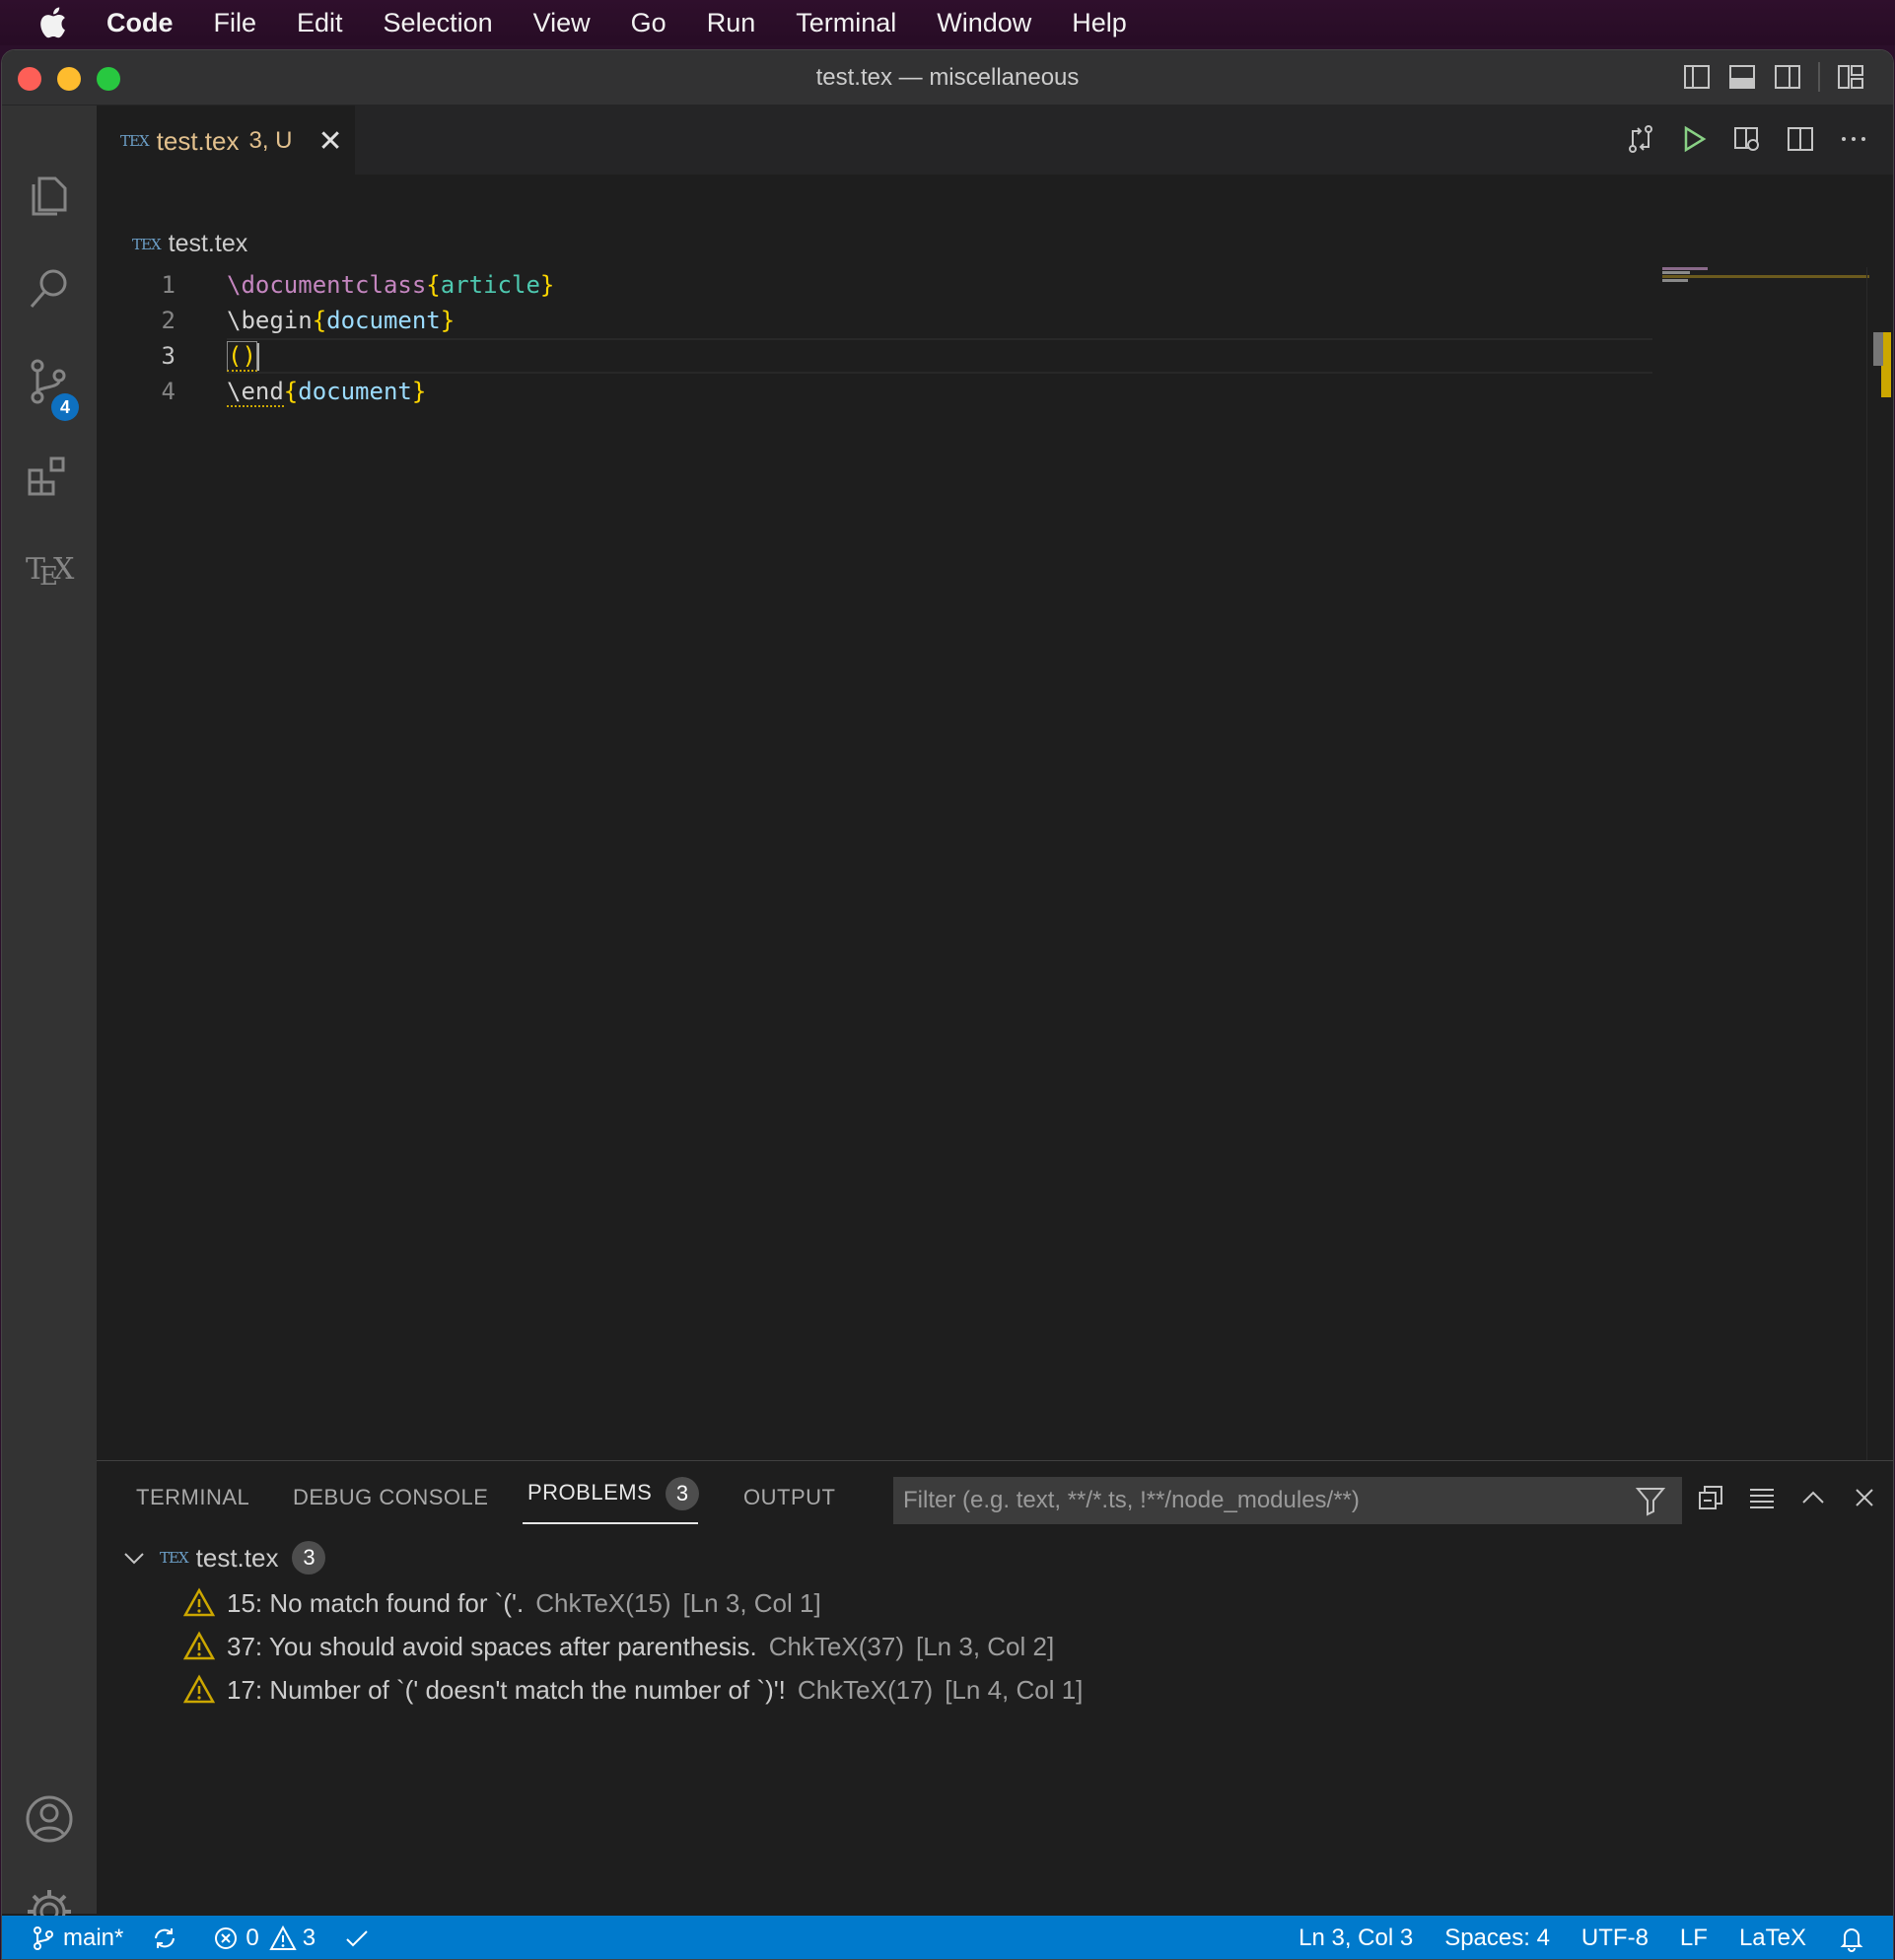 The height and width of the screenshot is (1960, 1895). I want to click on menu-window: Window, so click(984, 23).